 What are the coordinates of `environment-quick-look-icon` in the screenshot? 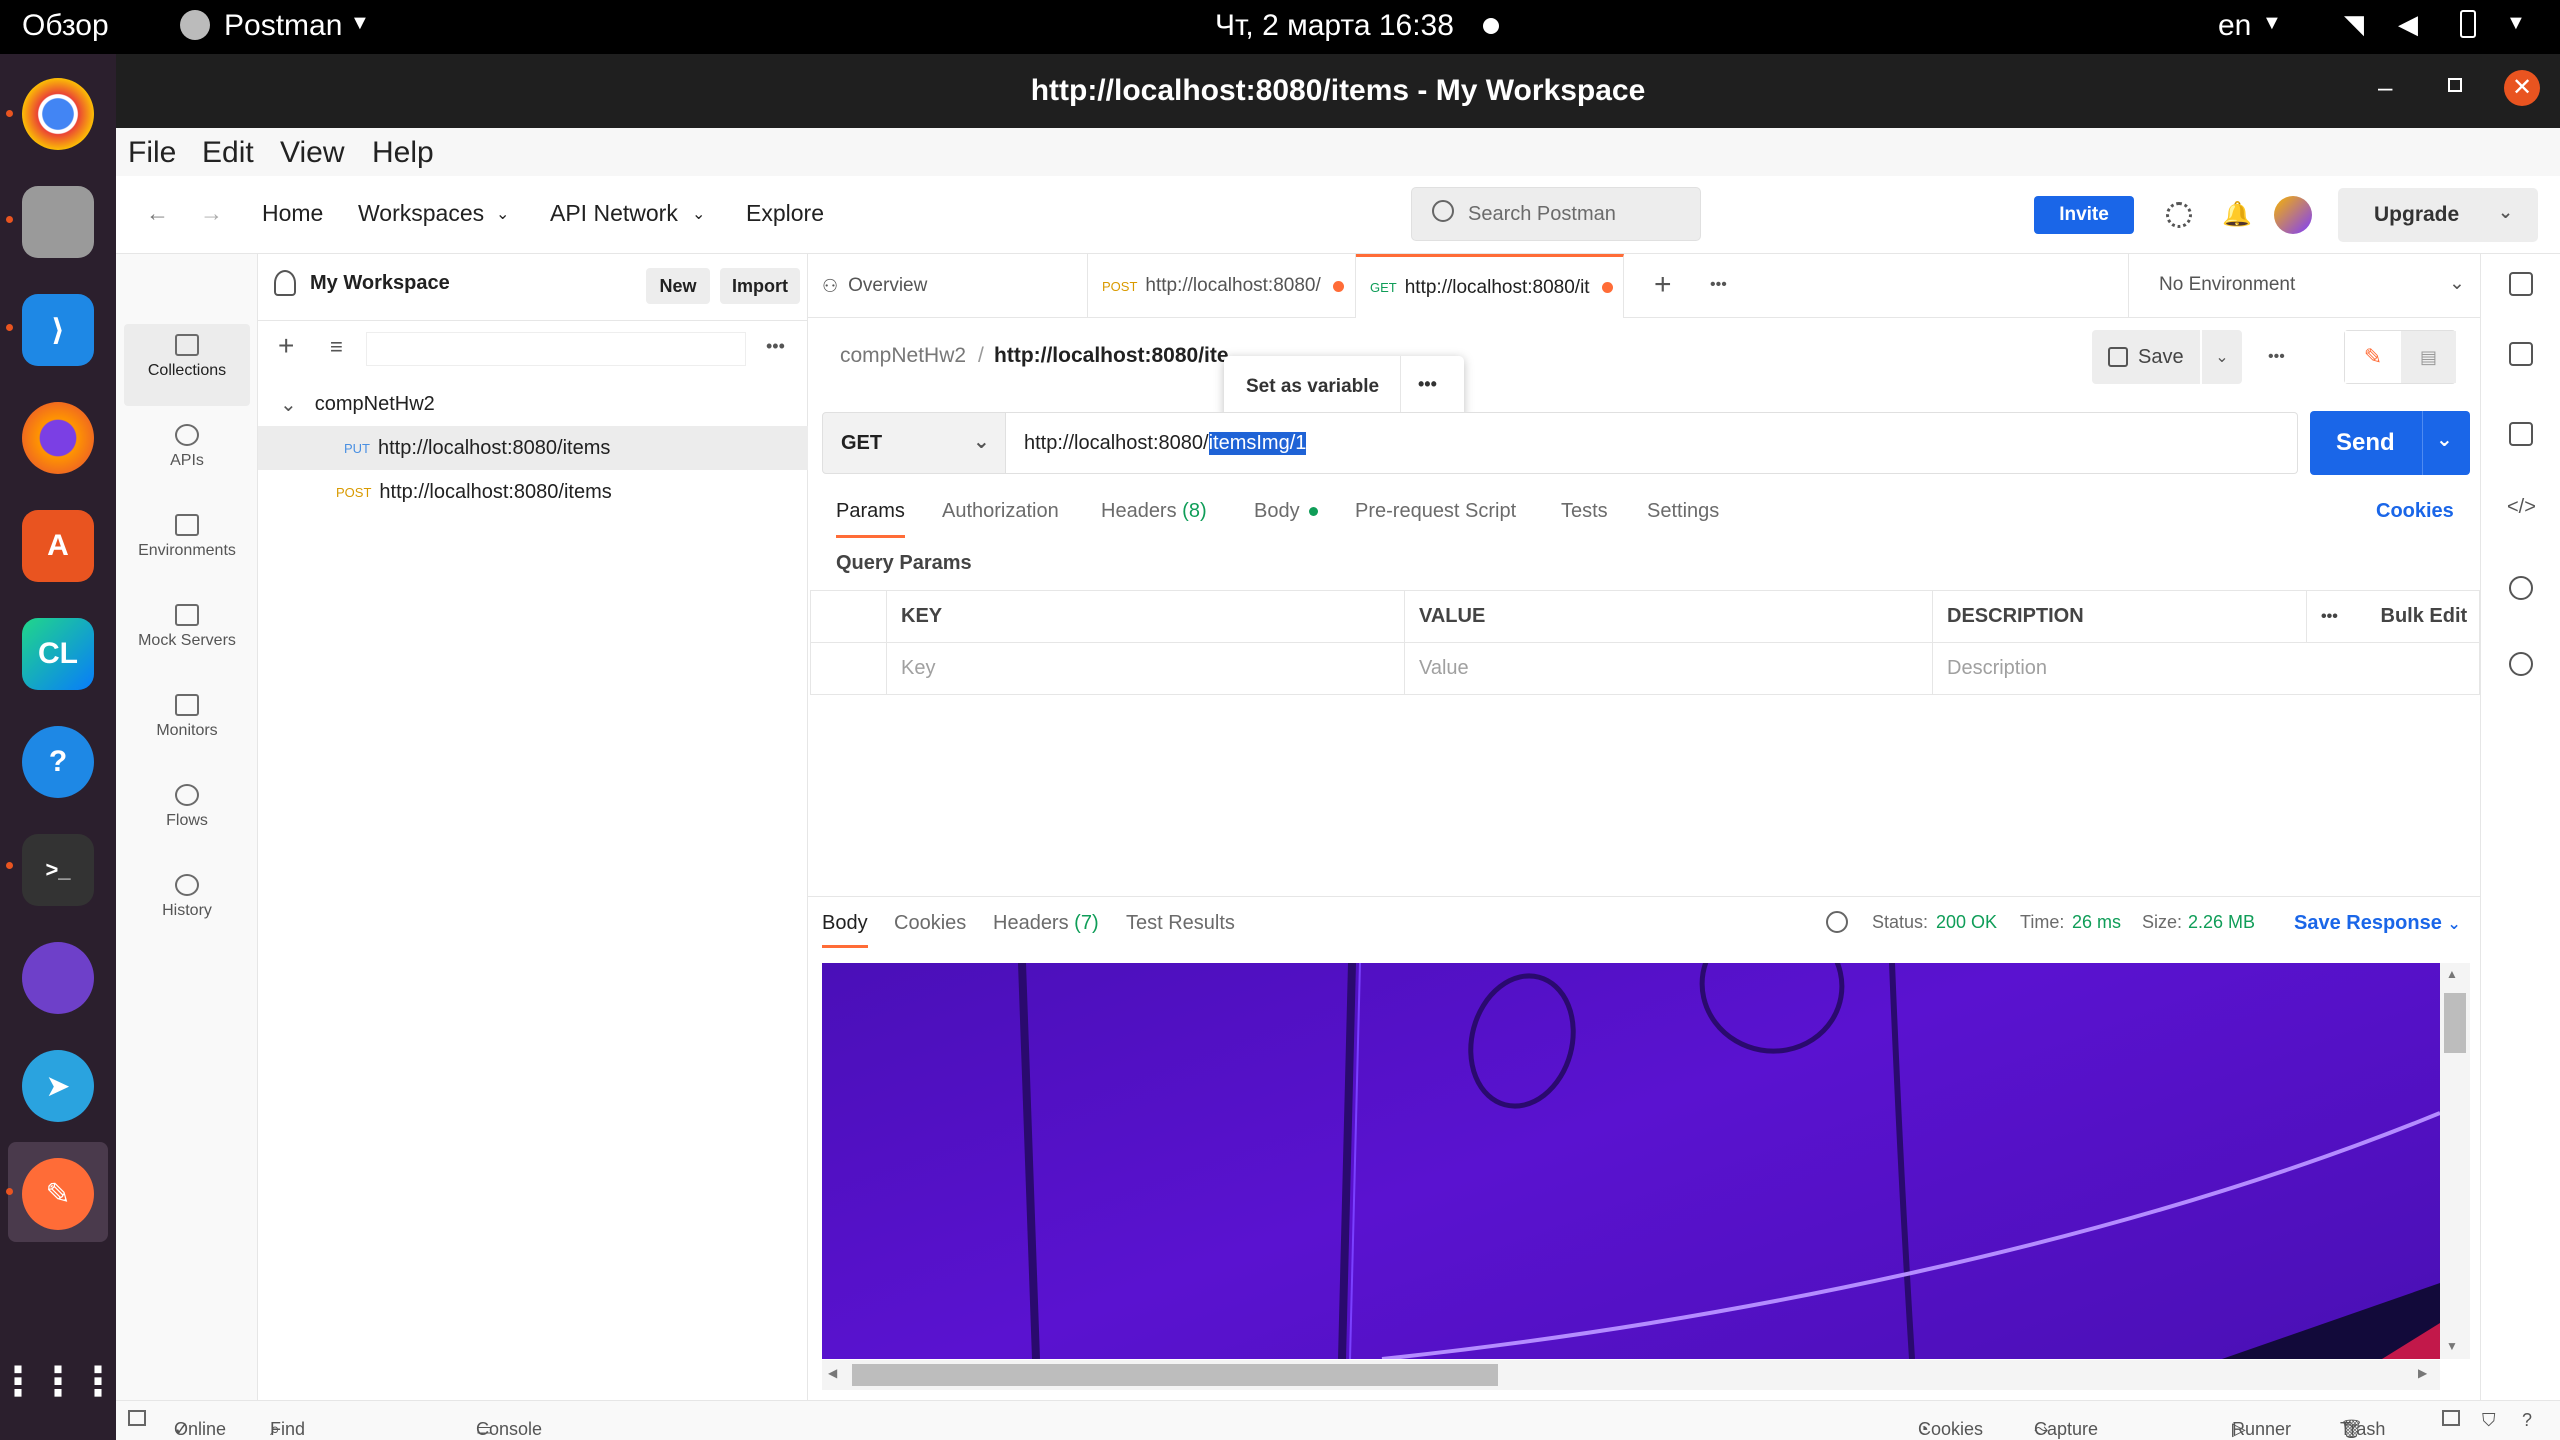 It's located at (2521, 284).